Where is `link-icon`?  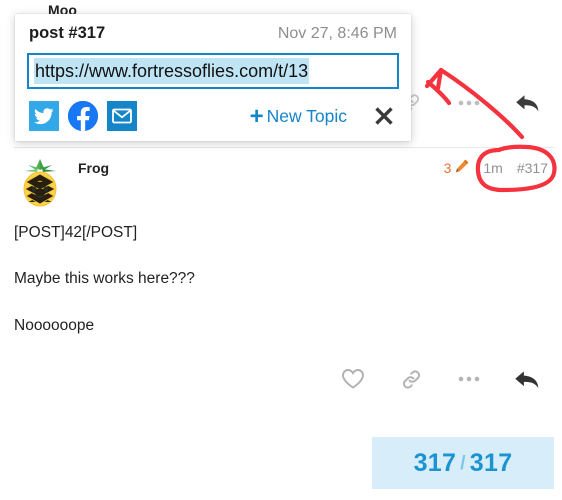 link-icon is located at coordinates (411, 379).